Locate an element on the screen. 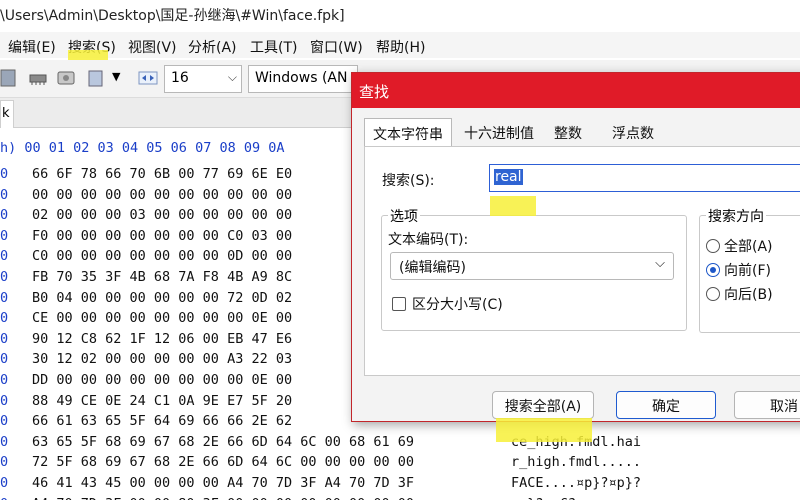  radio-backward-label: 向后(B) is located at coordinates (748, 295).